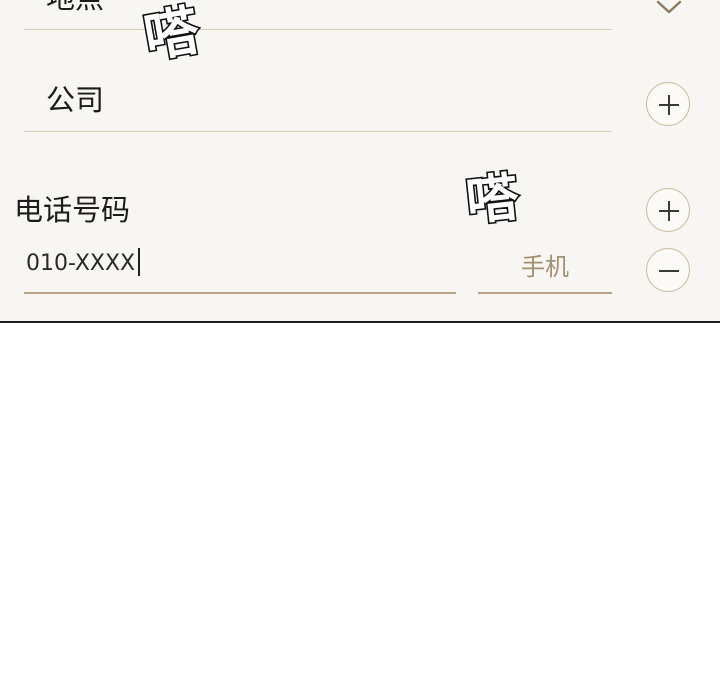  I want to click on phone-input-underline, so click(240, 293).